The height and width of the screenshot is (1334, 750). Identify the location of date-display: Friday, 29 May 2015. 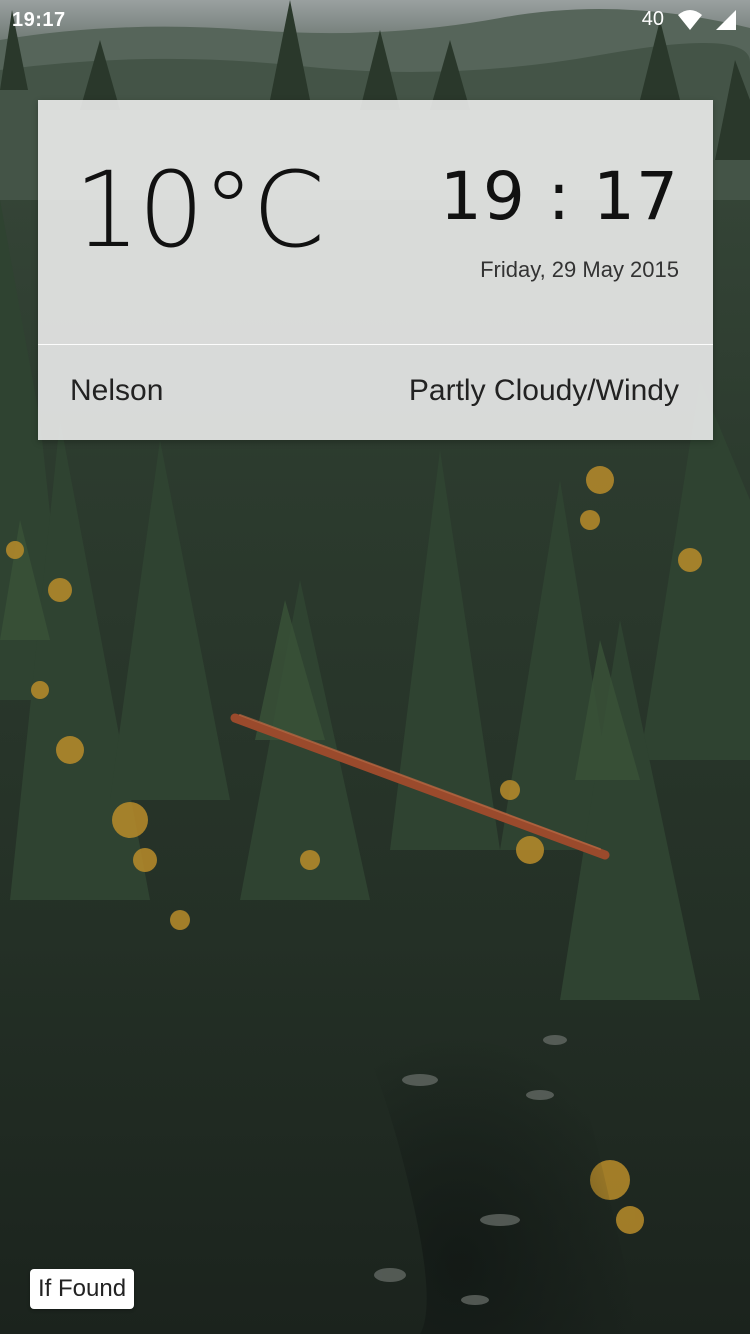
(579, 269).